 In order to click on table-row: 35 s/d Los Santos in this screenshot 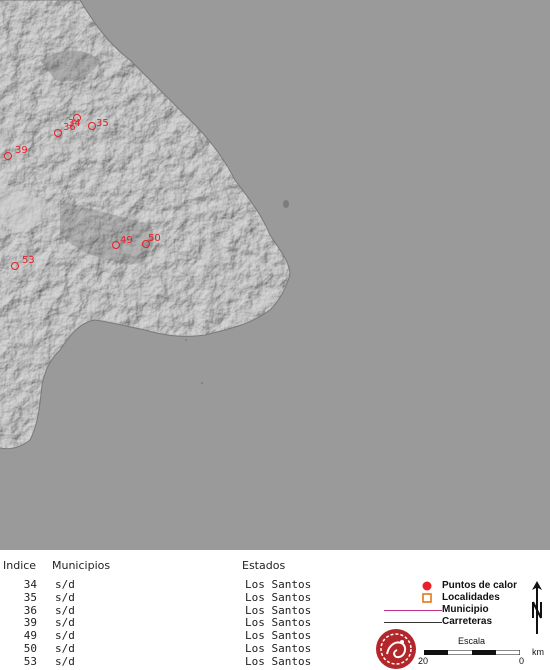, I will do `click(190, 597)`.